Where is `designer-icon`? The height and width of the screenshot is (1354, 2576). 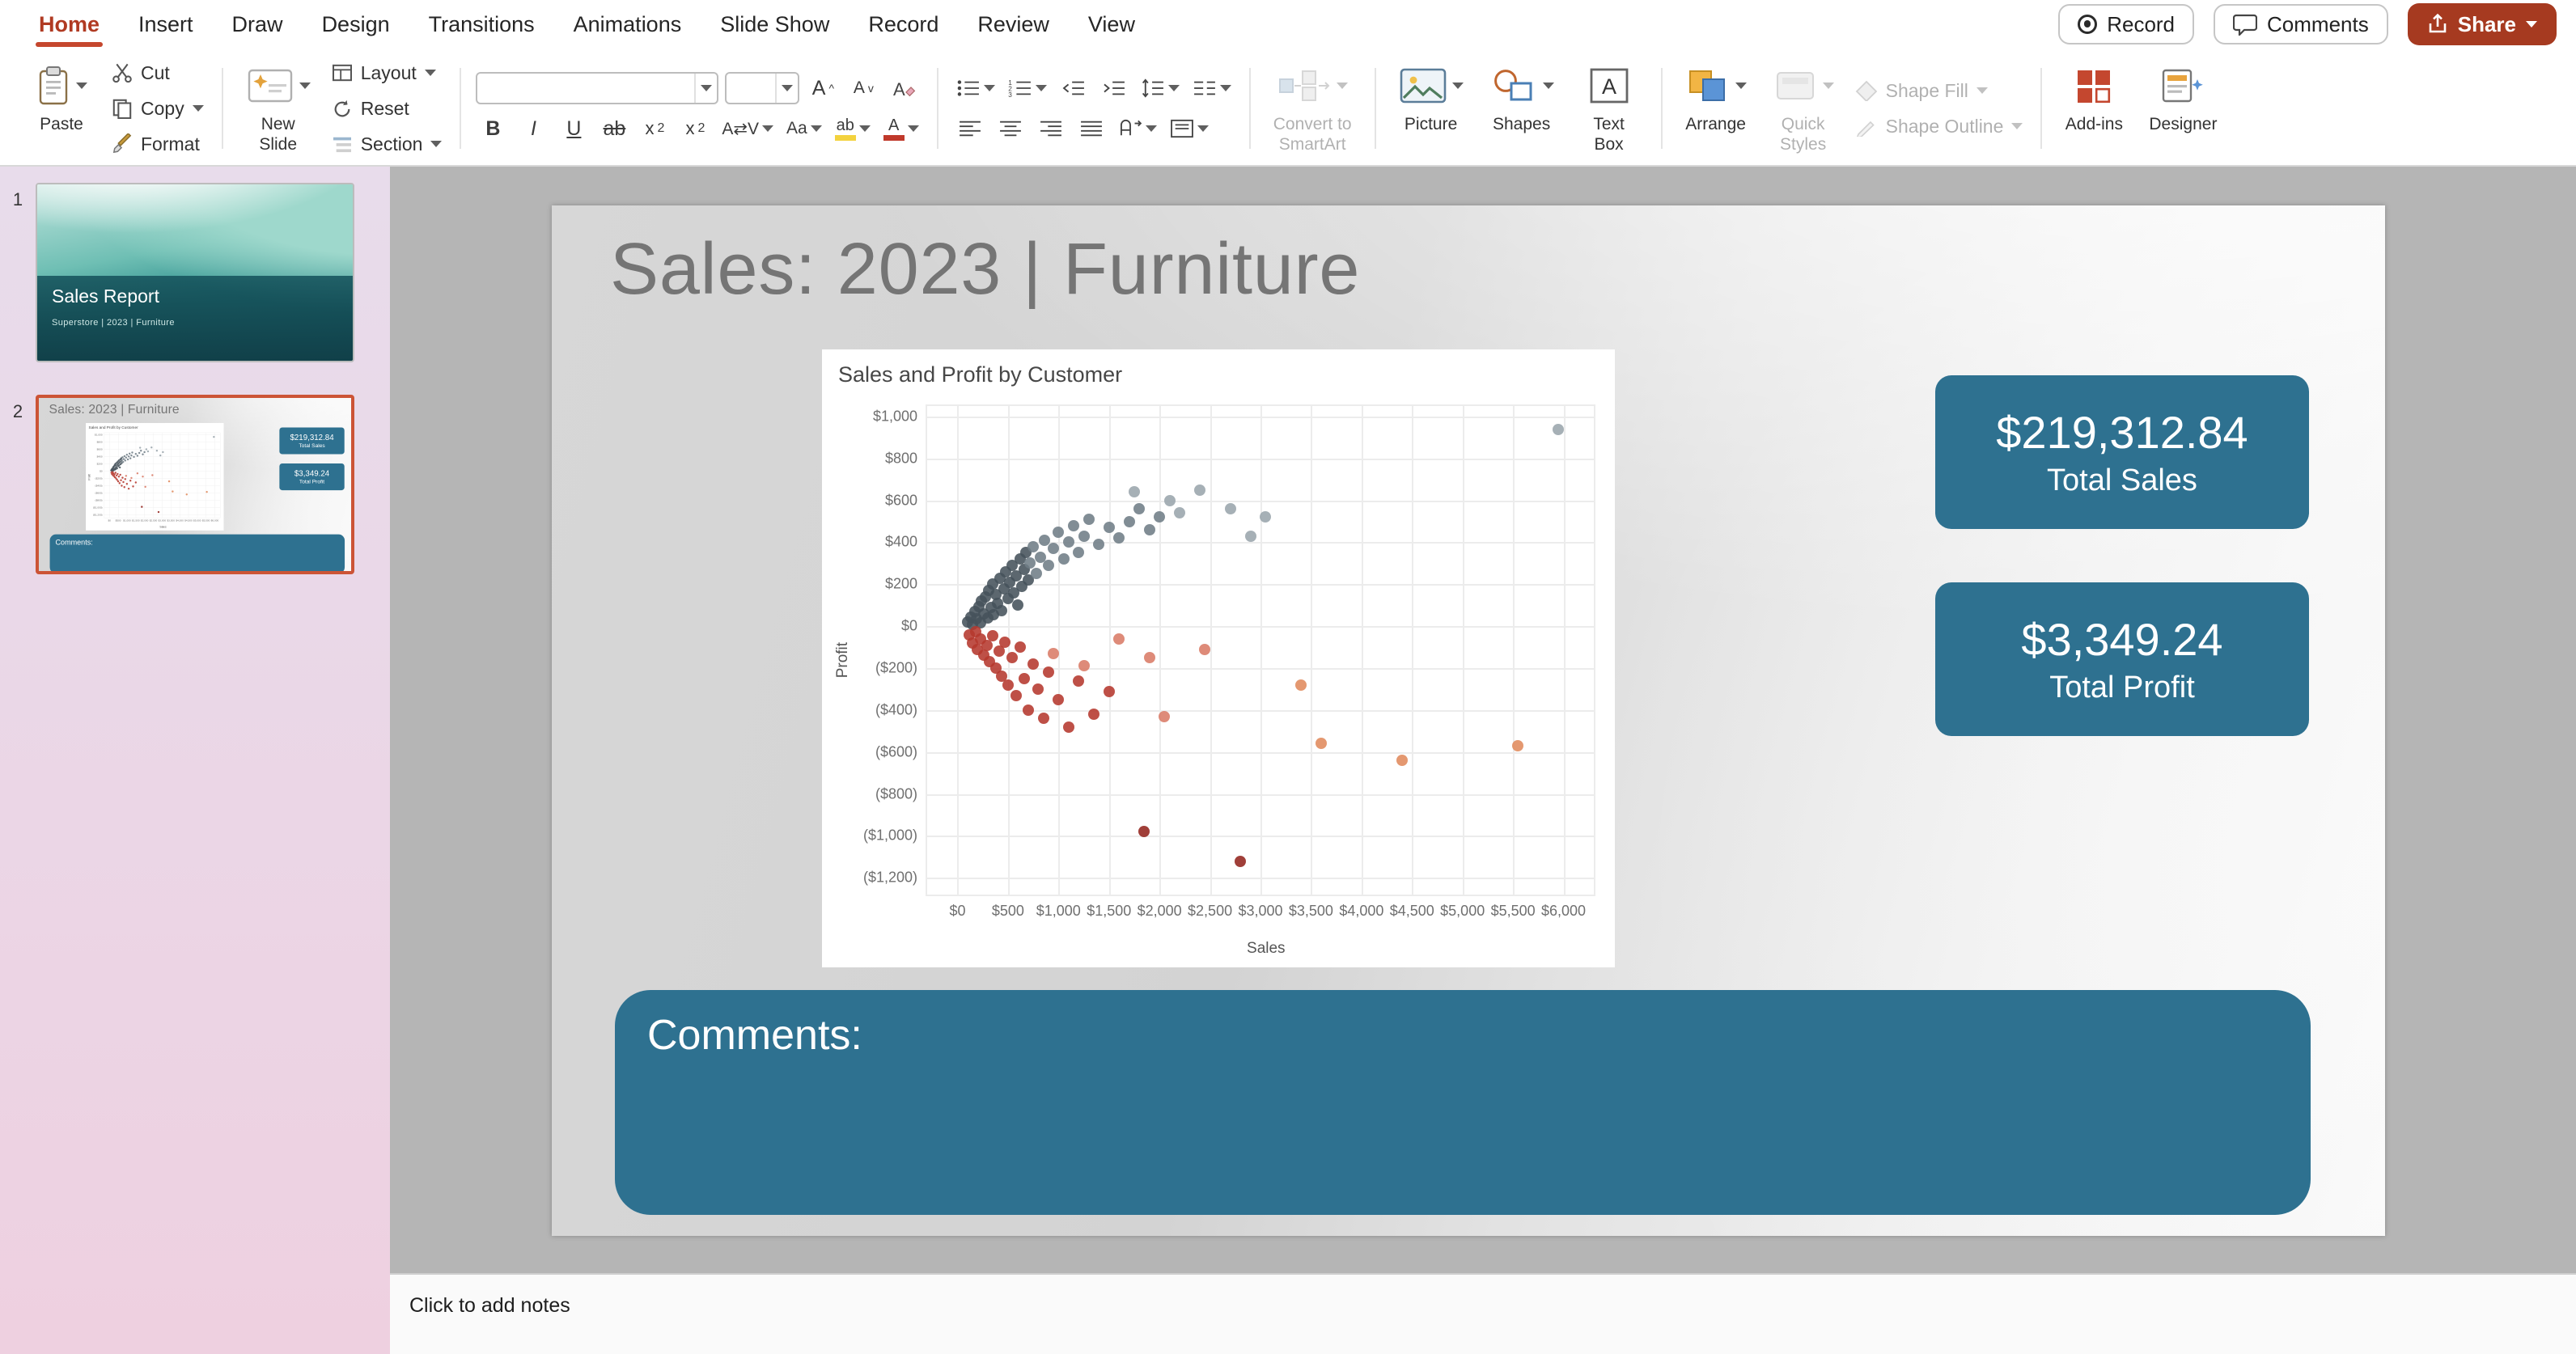
designer-icon is located at coordinates (2183, 86).